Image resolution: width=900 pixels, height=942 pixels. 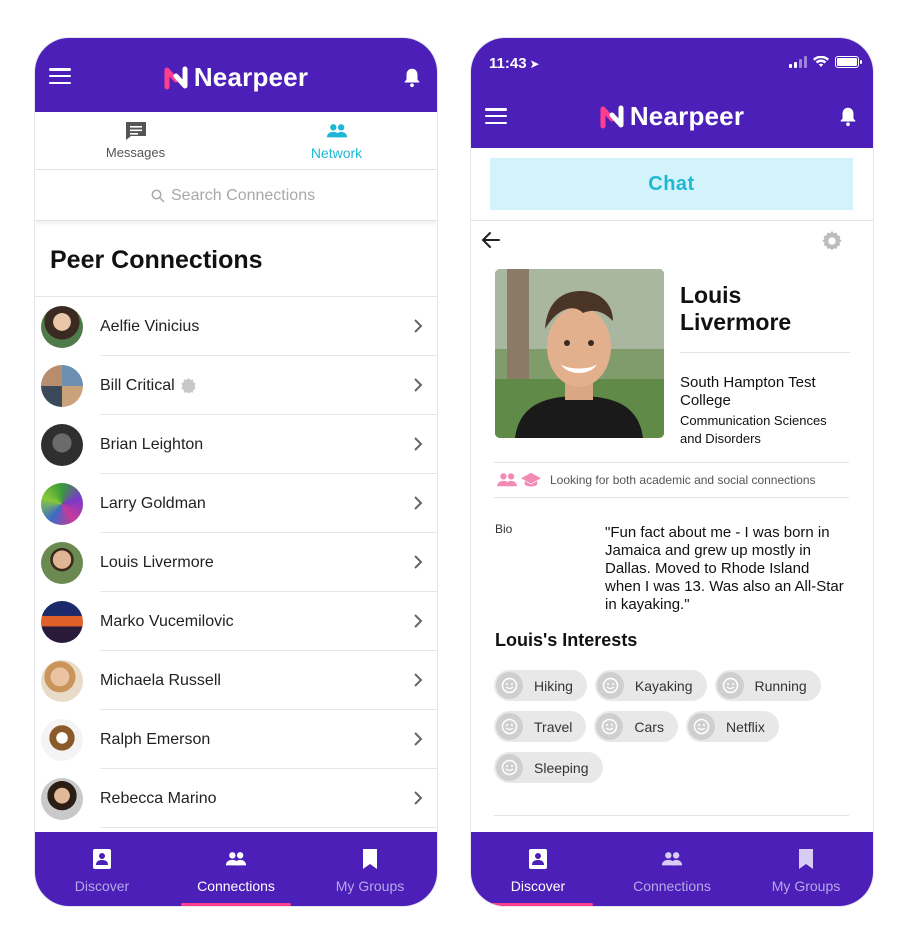 I want to click on tab-my-groups-label: My Groups, so click(x=370, y=886).